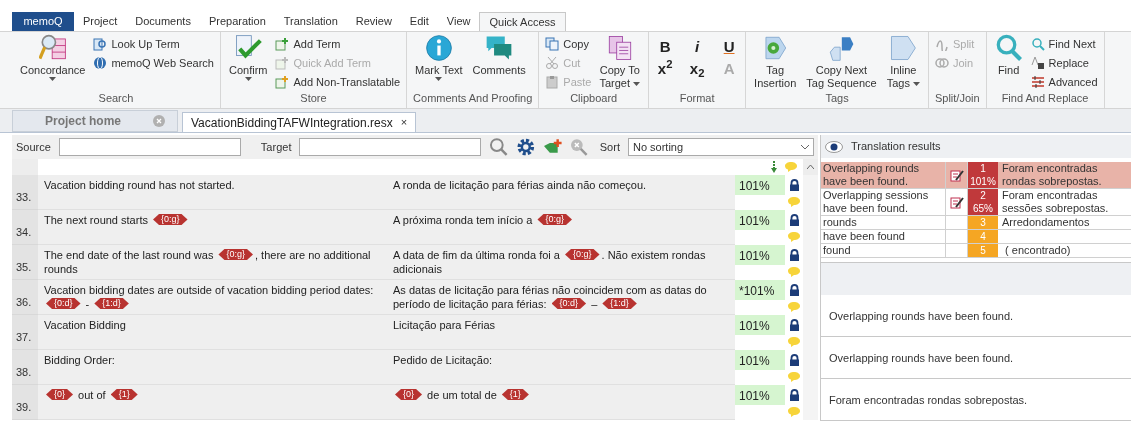 The height and width of the screenshot is (421, 1131). What do you see at coordinates (697, 69) in the screenshot?
I see `format-button: x$_{2}$` at bounding box center [697, 69].